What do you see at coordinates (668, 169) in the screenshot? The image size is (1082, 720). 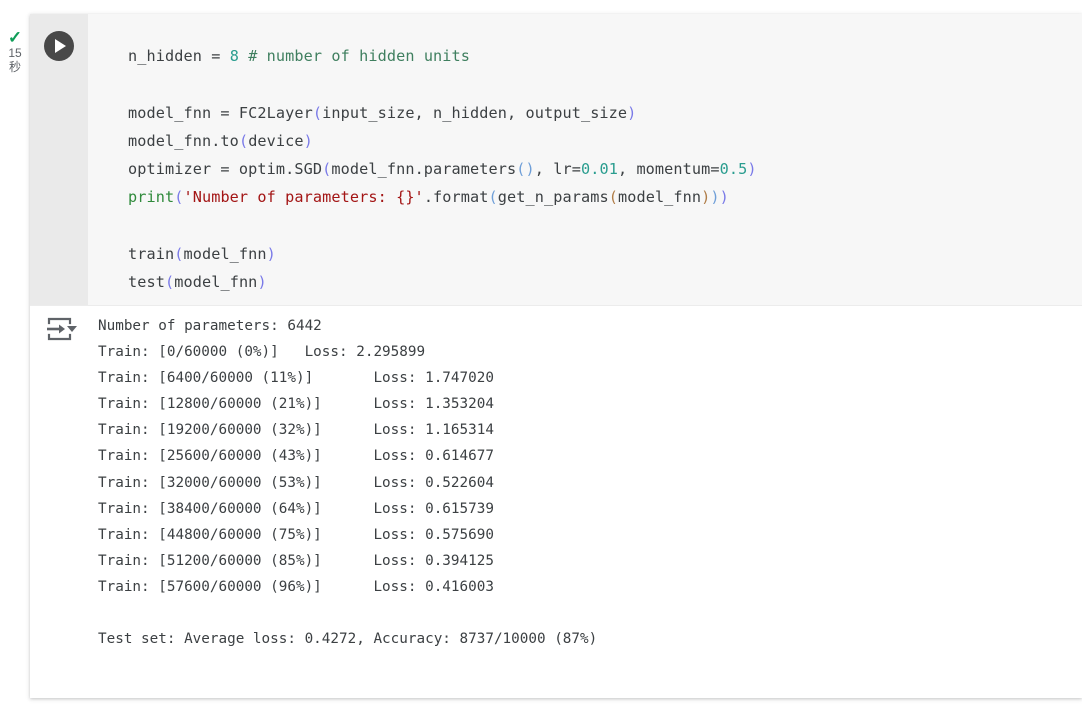 I see `code-token: , momentum=` at bounding box center [668, 169].